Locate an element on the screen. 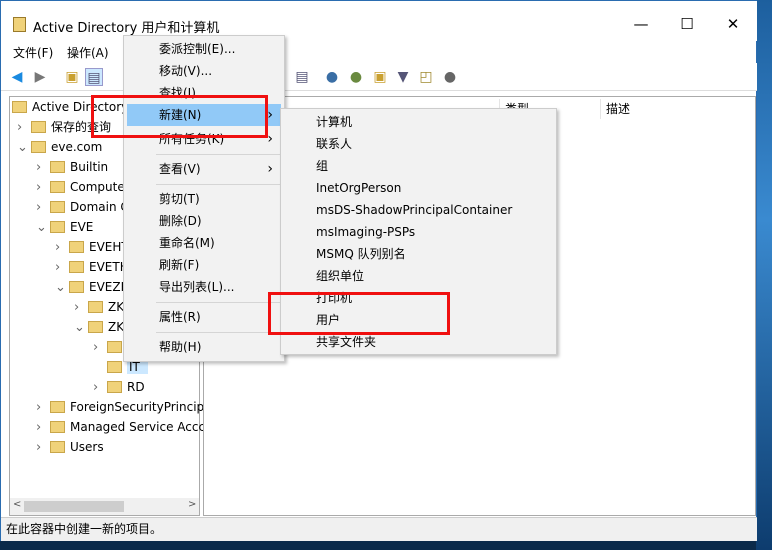 This screenshot has height=550, width=772. new-user-icon: ● is located at coordinates (332, 77).